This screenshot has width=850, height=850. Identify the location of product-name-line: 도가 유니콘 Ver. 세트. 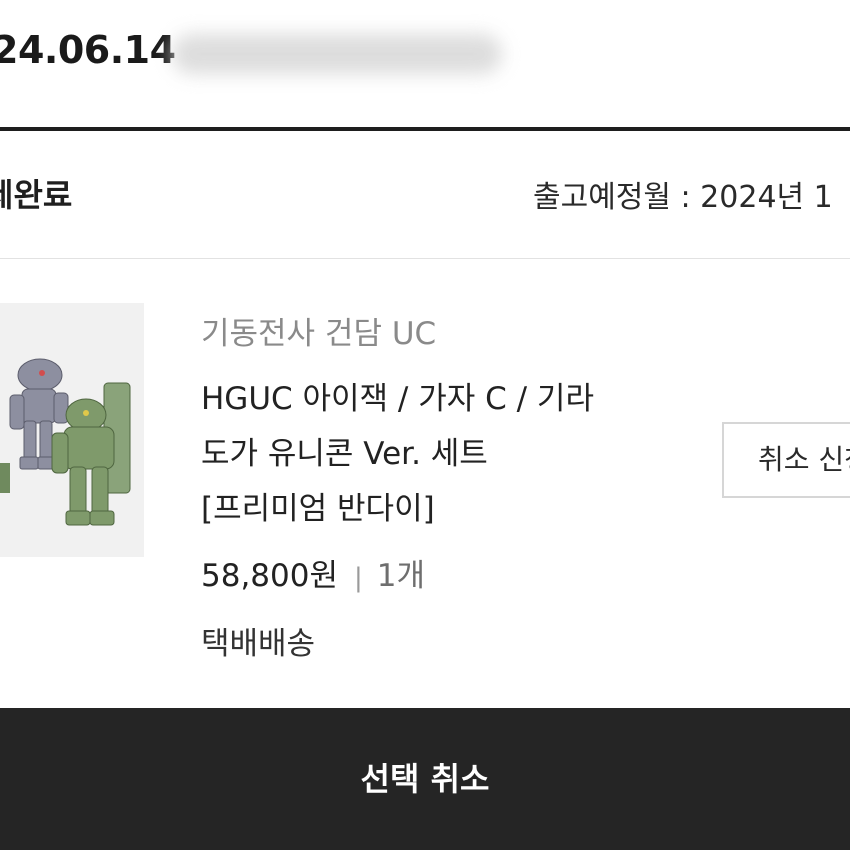
(344, 454).